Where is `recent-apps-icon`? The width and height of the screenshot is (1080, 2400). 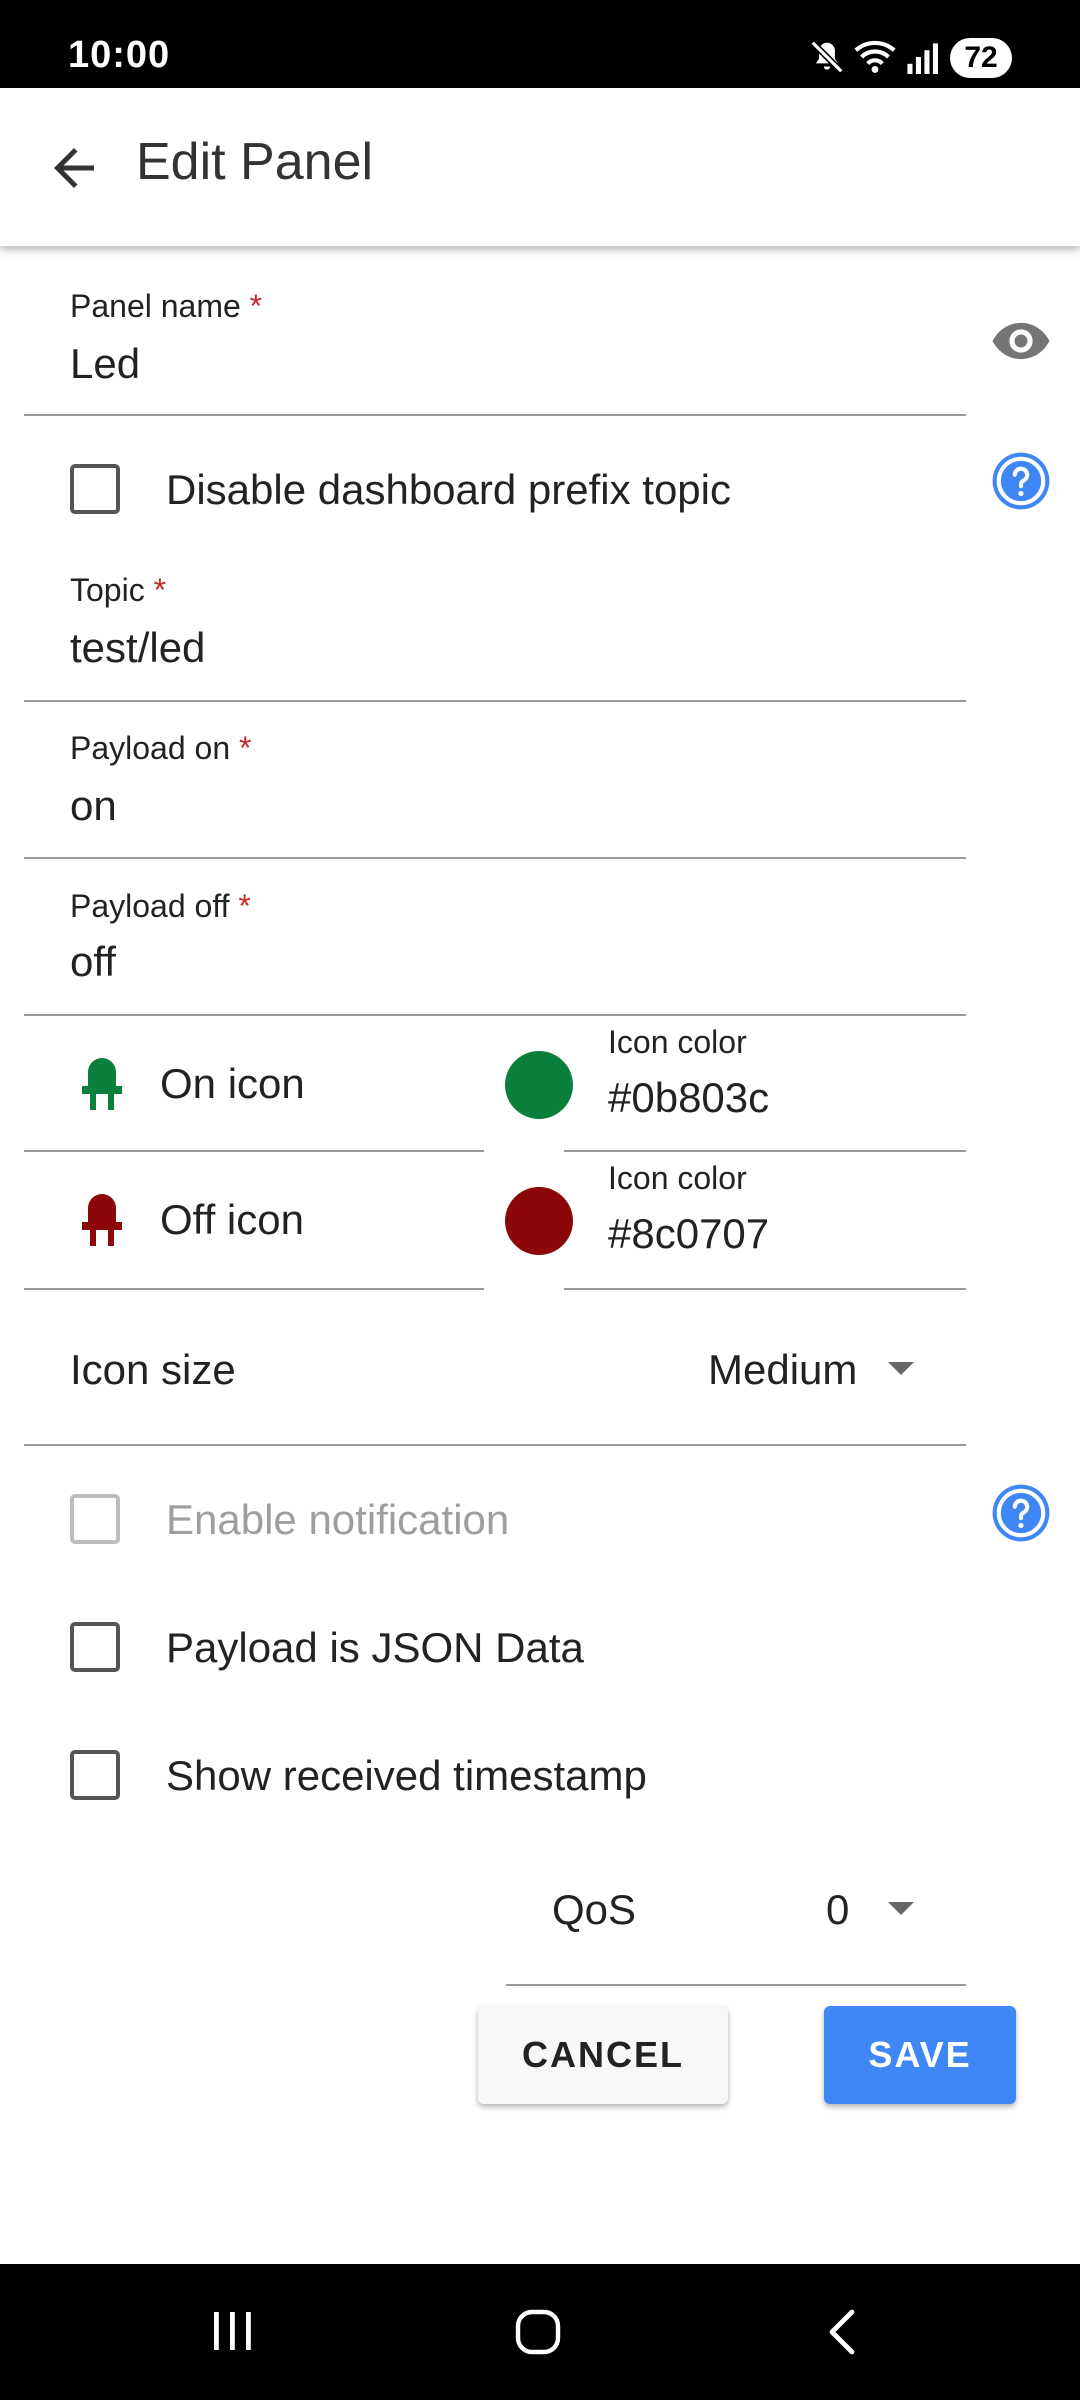
recent-apps-icon is located at coordinates (233, 2331).